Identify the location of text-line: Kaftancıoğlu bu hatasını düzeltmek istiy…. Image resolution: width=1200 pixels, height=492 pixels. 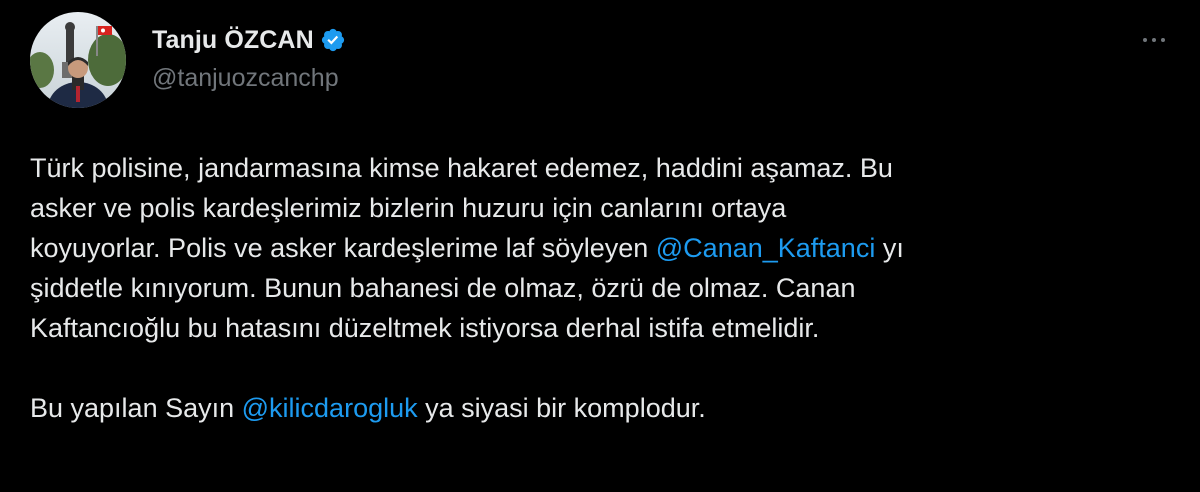
(425, 328).